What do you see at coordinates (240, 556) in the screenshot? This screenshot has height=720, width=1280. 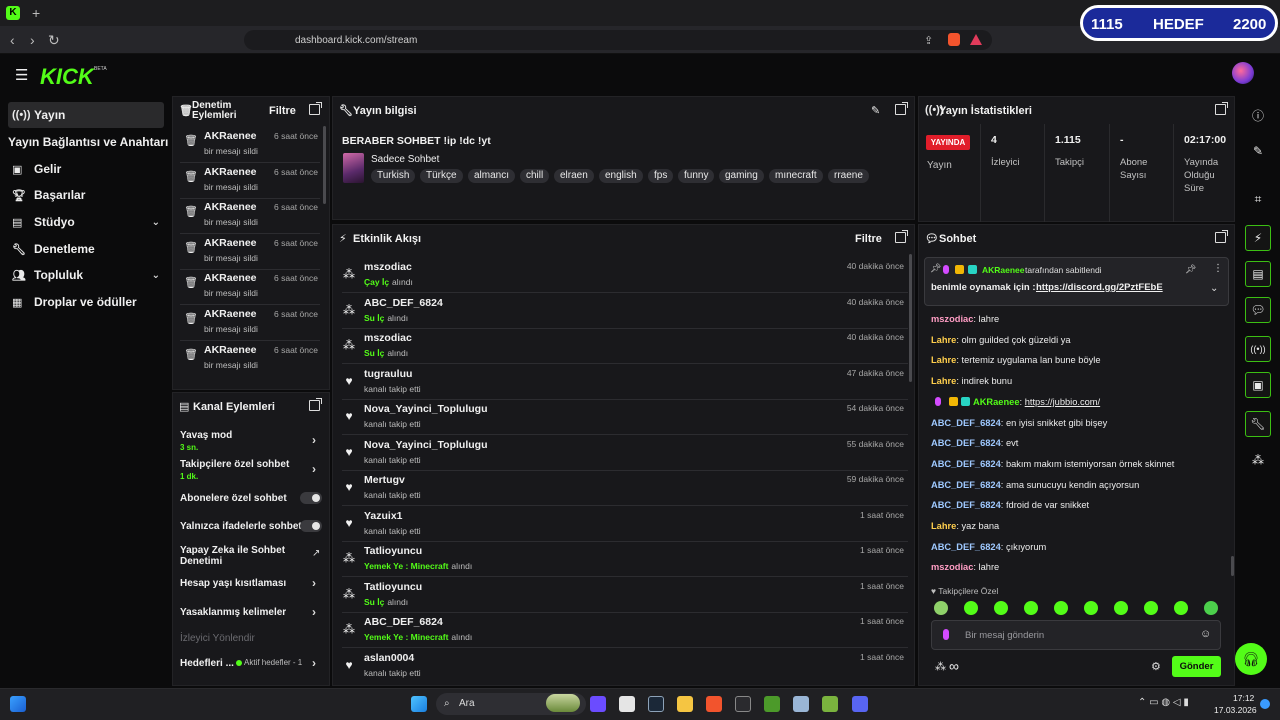 I see `ai-moderation-row: Yapay Zeka ile Sohbet Denetimi` at bounding box center [240, 556].